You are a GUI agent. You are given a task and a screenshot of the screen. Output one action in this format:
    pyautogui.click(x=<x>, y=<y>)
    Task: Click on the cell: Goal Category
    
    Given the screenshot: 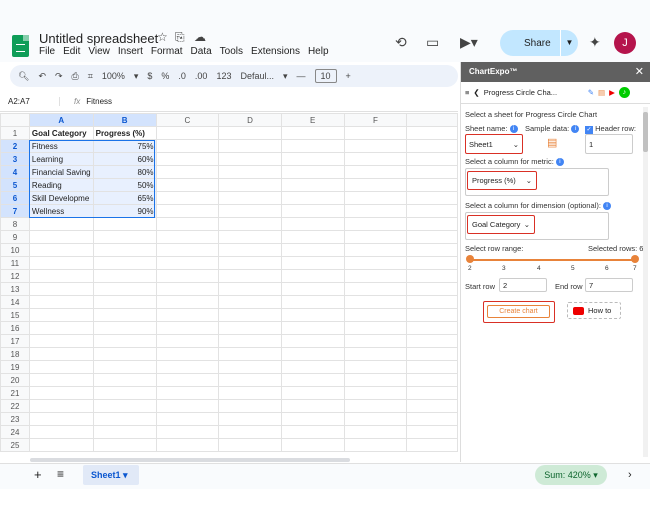 What is the action you would take?
    pyautogui.click(x=61, y=133)
    